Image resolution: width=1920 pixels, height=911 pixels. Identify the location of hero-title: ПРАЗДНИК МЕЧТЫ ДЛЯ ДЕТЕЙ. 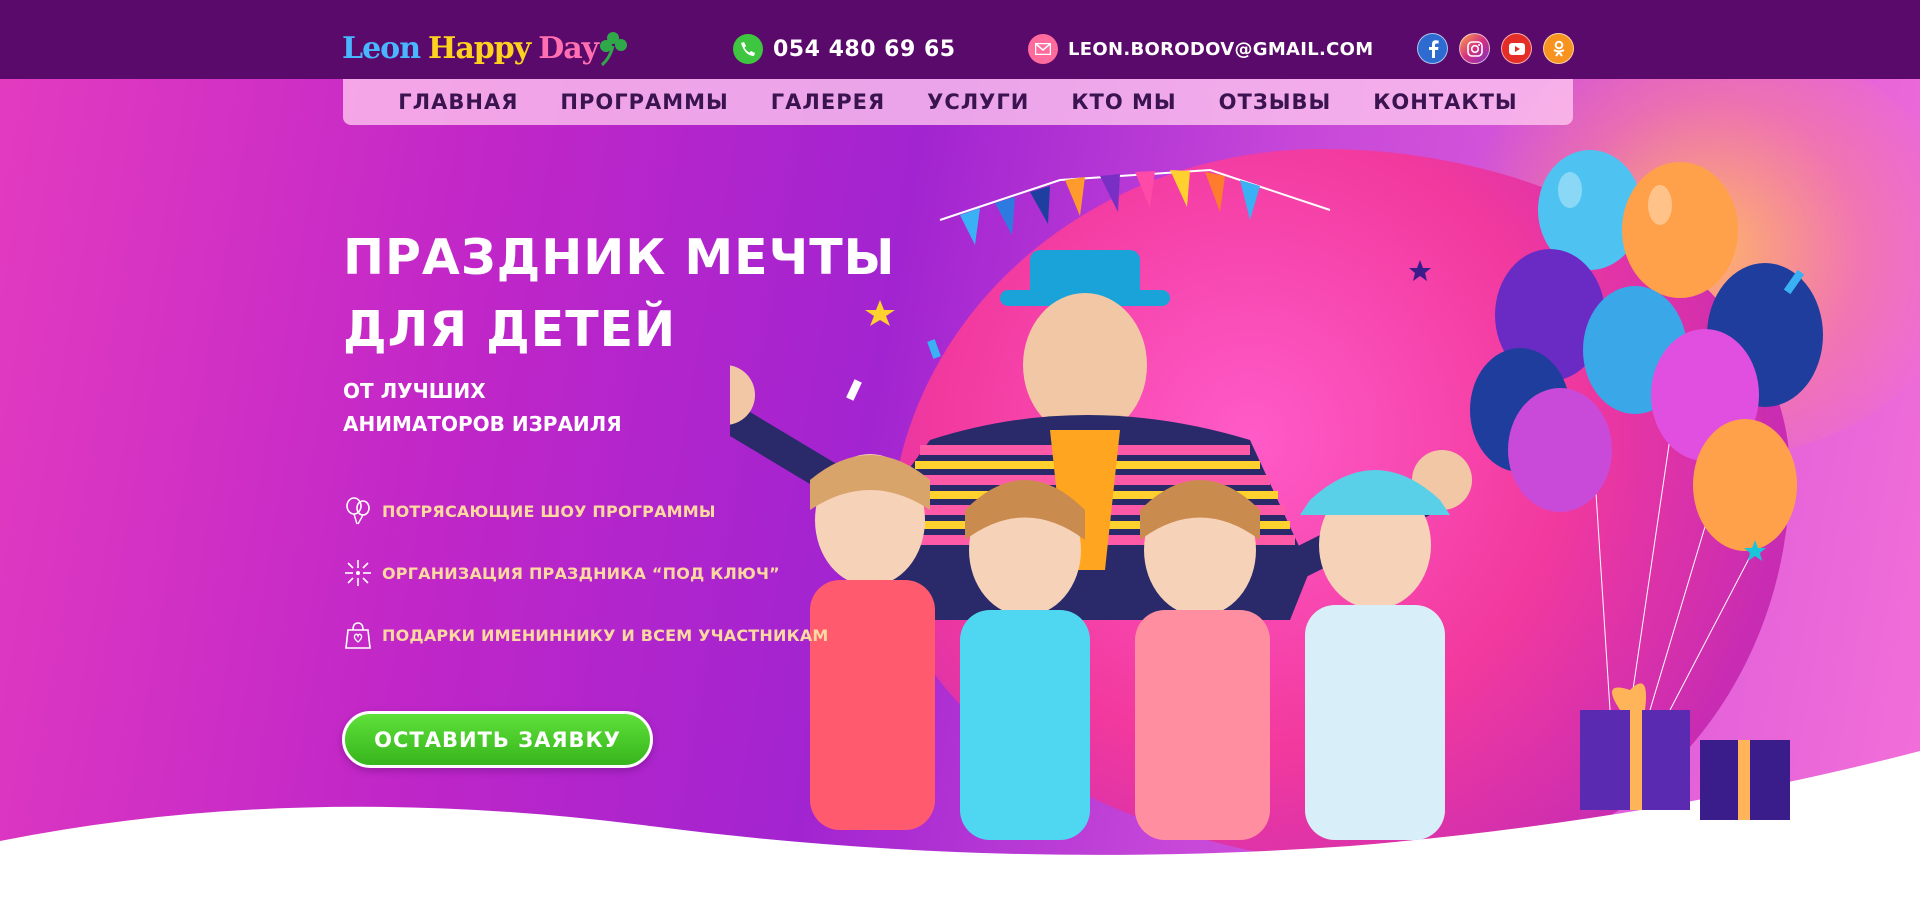
(619, 294).